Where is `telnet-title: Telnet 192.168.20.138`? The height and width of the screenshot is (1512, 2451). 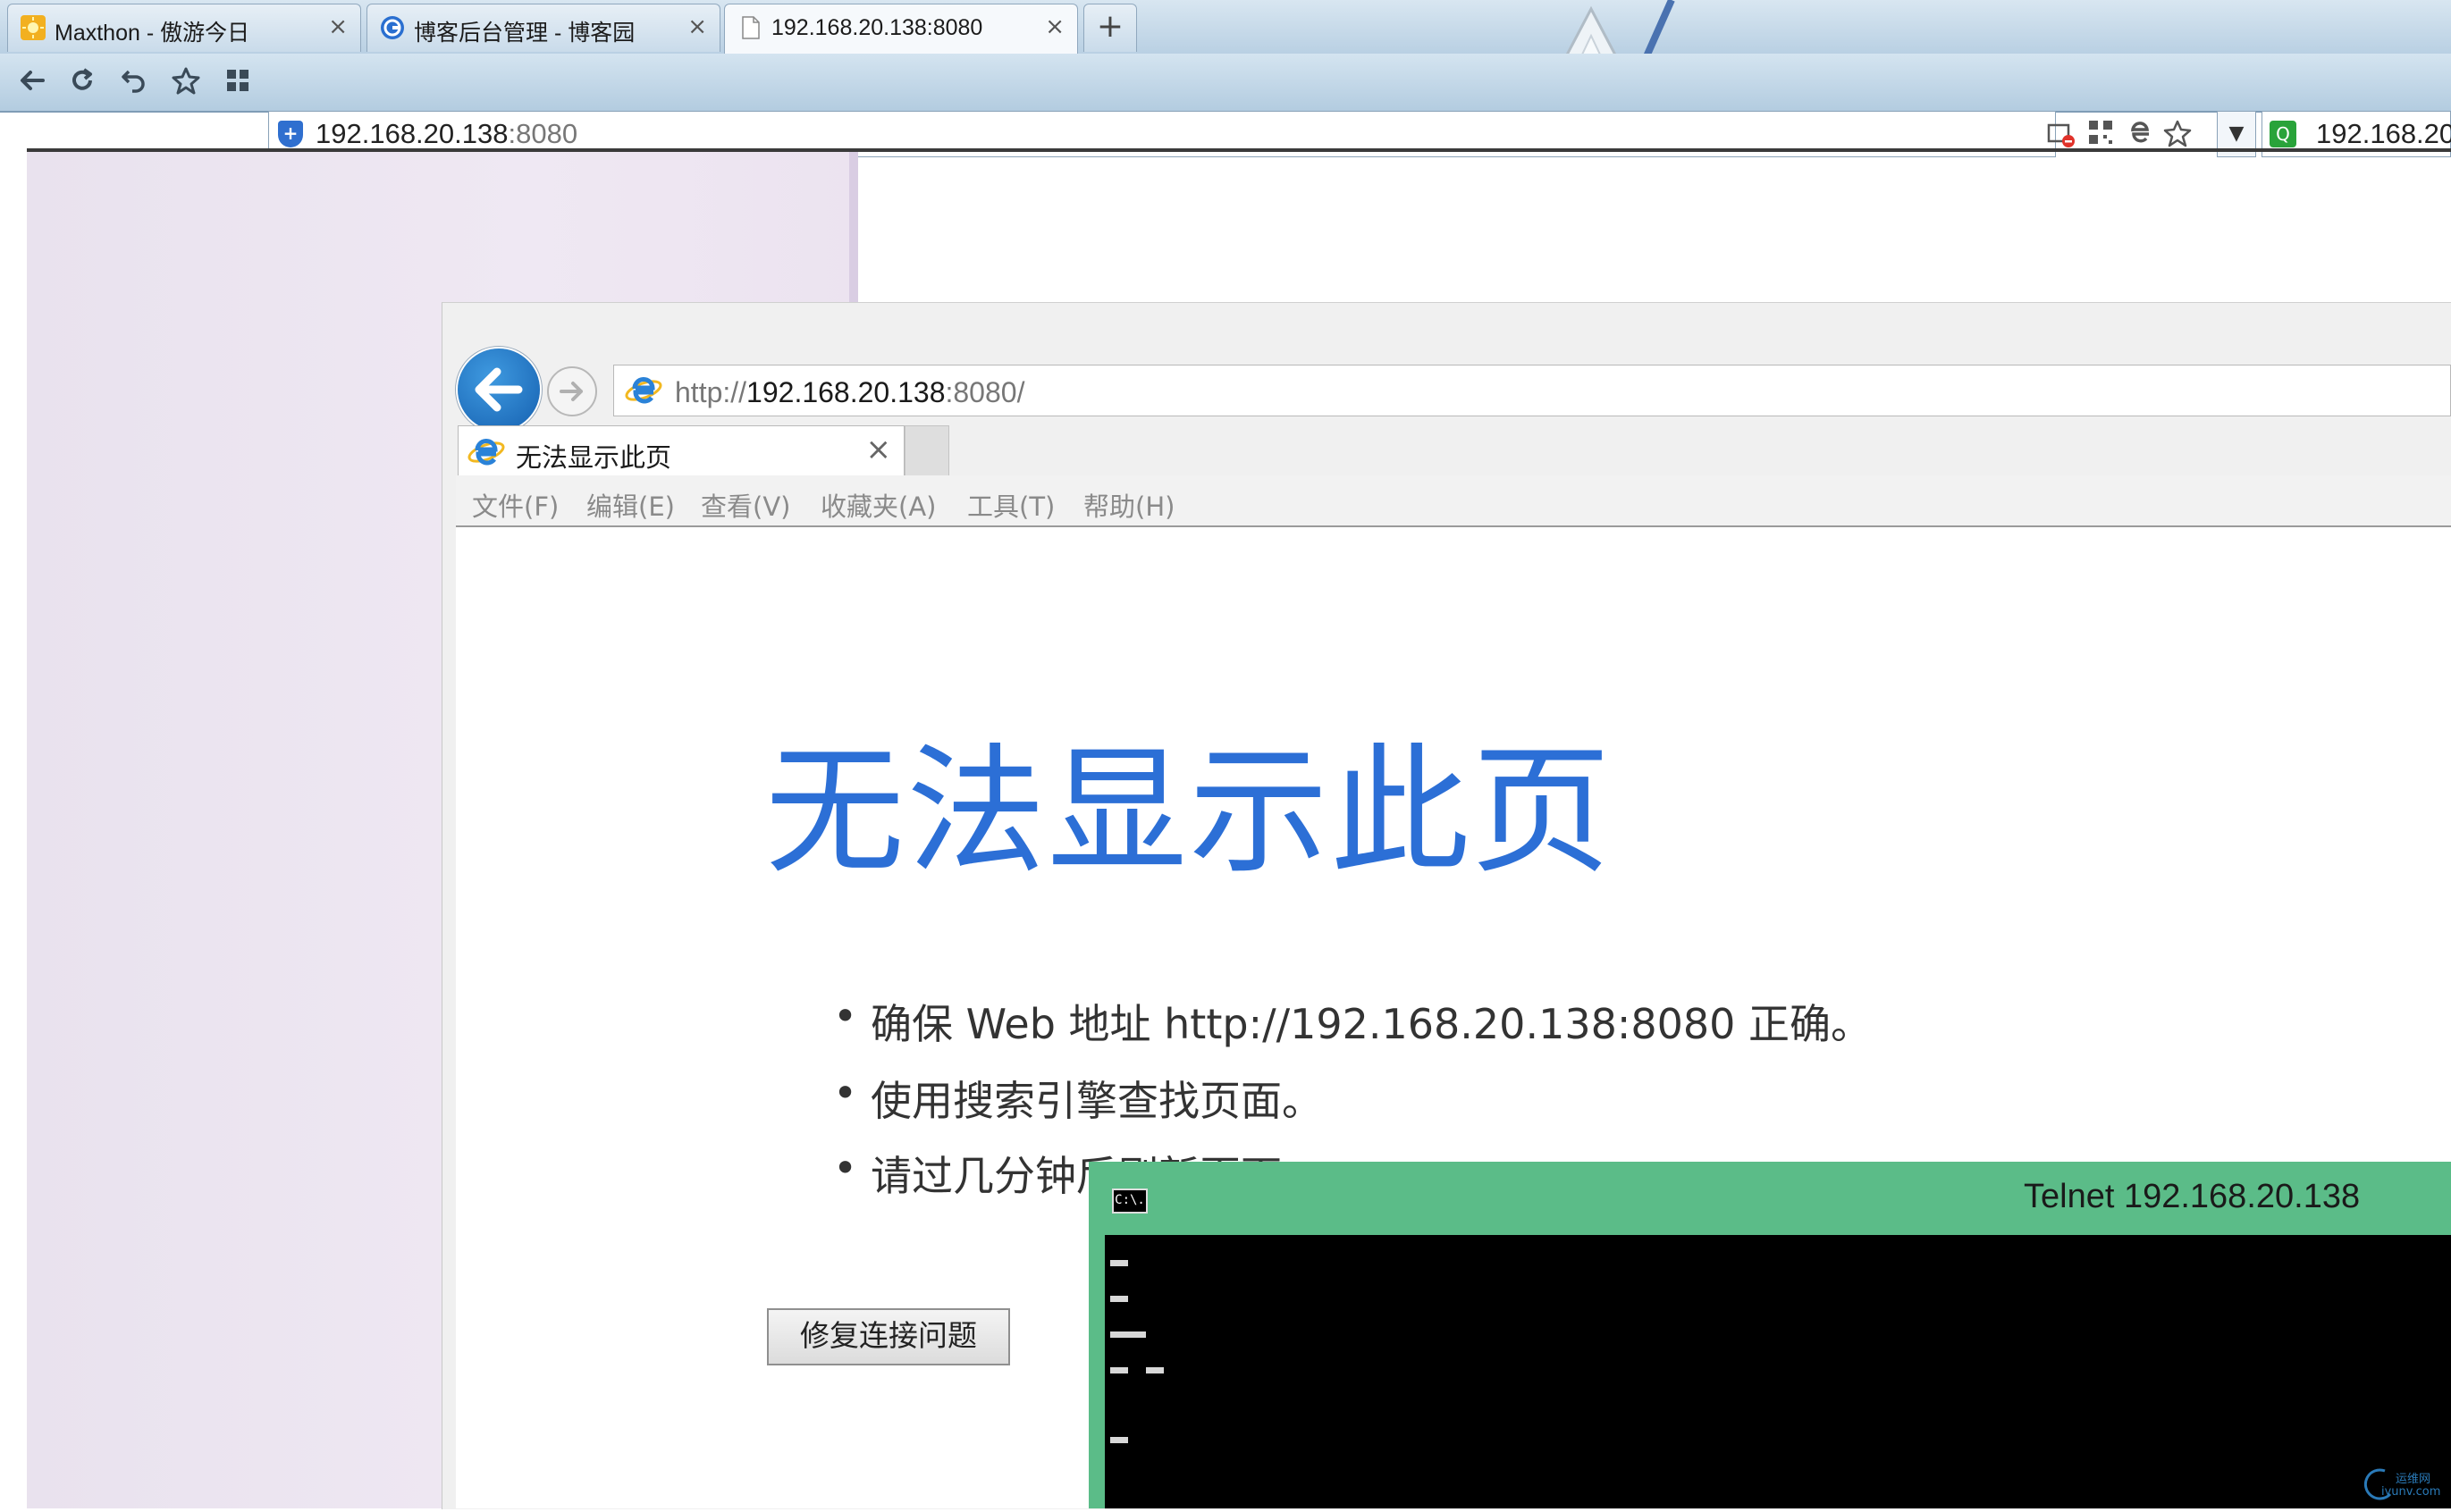 telnet-title: Telnet 192.168.20.138 is located at coordinates (2193, 1196).